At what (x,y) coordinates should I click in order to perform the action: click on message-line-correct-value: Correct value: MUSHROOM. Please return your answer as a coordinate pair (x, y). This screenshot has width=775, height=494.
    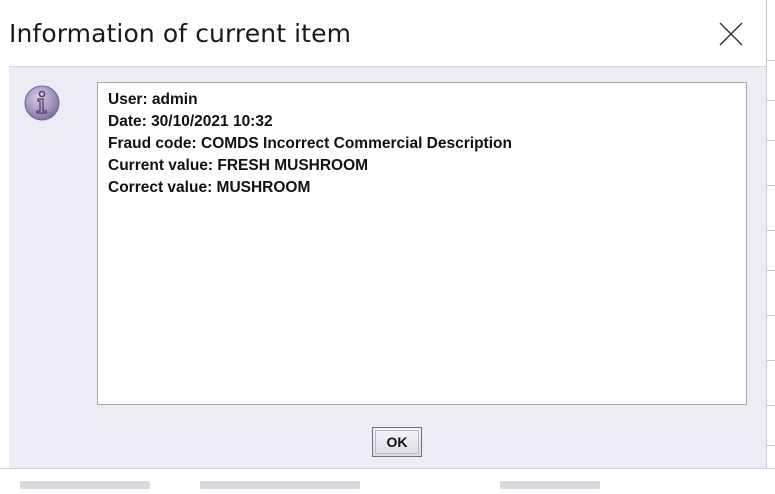
    Looking at the image, I should click on (209, 187).